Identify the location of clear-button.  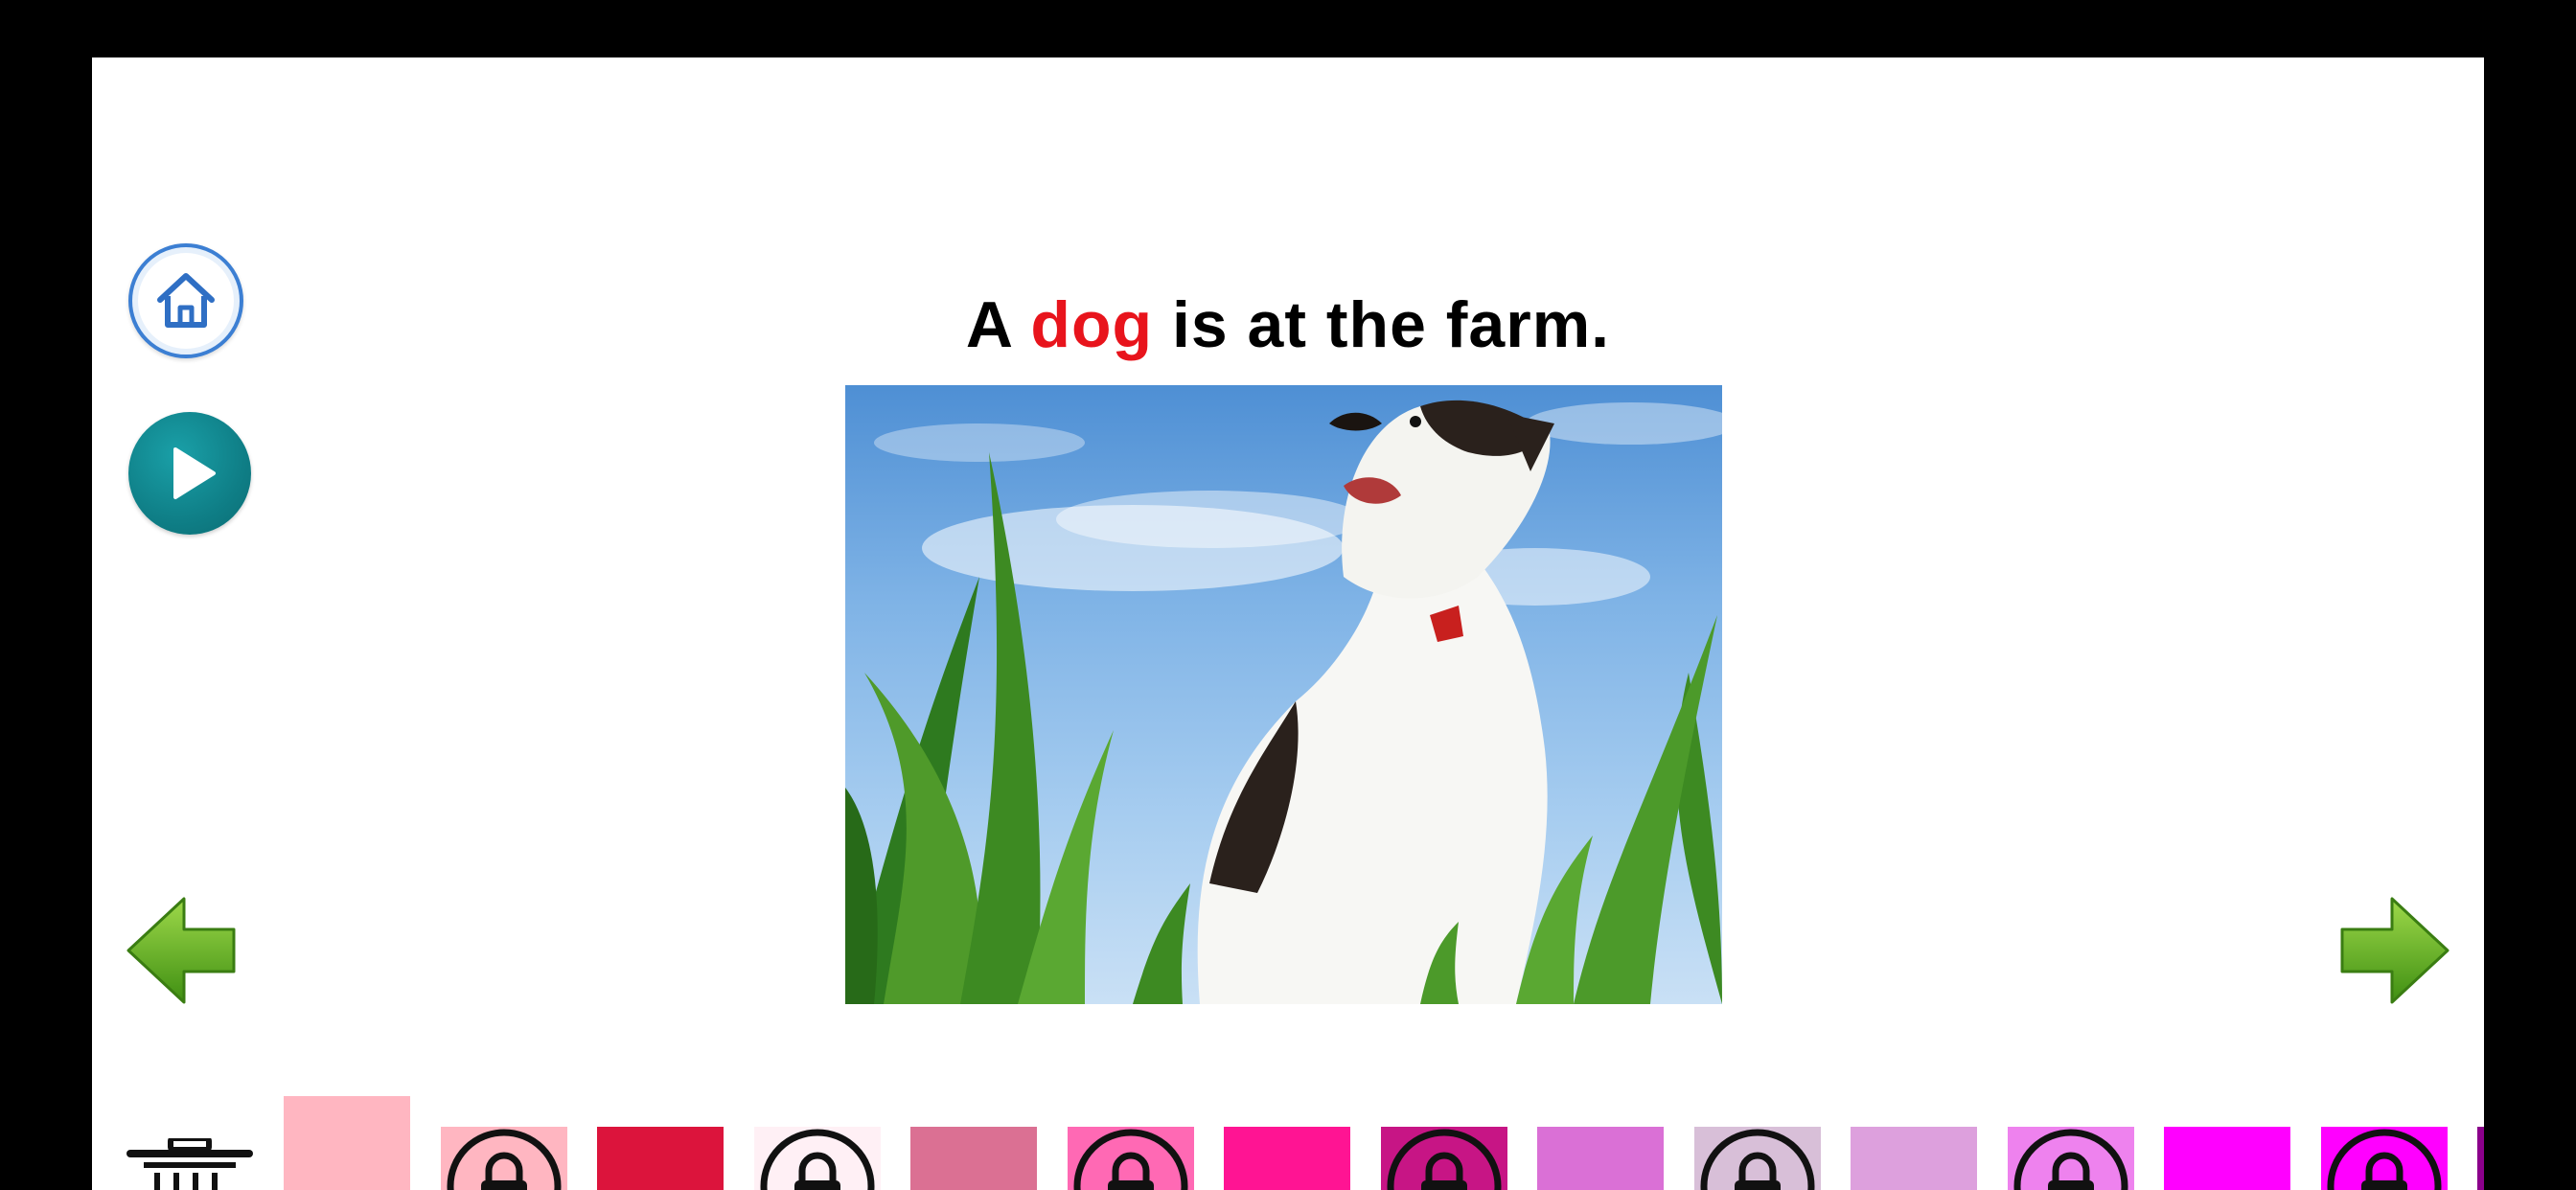
(189, 1163).